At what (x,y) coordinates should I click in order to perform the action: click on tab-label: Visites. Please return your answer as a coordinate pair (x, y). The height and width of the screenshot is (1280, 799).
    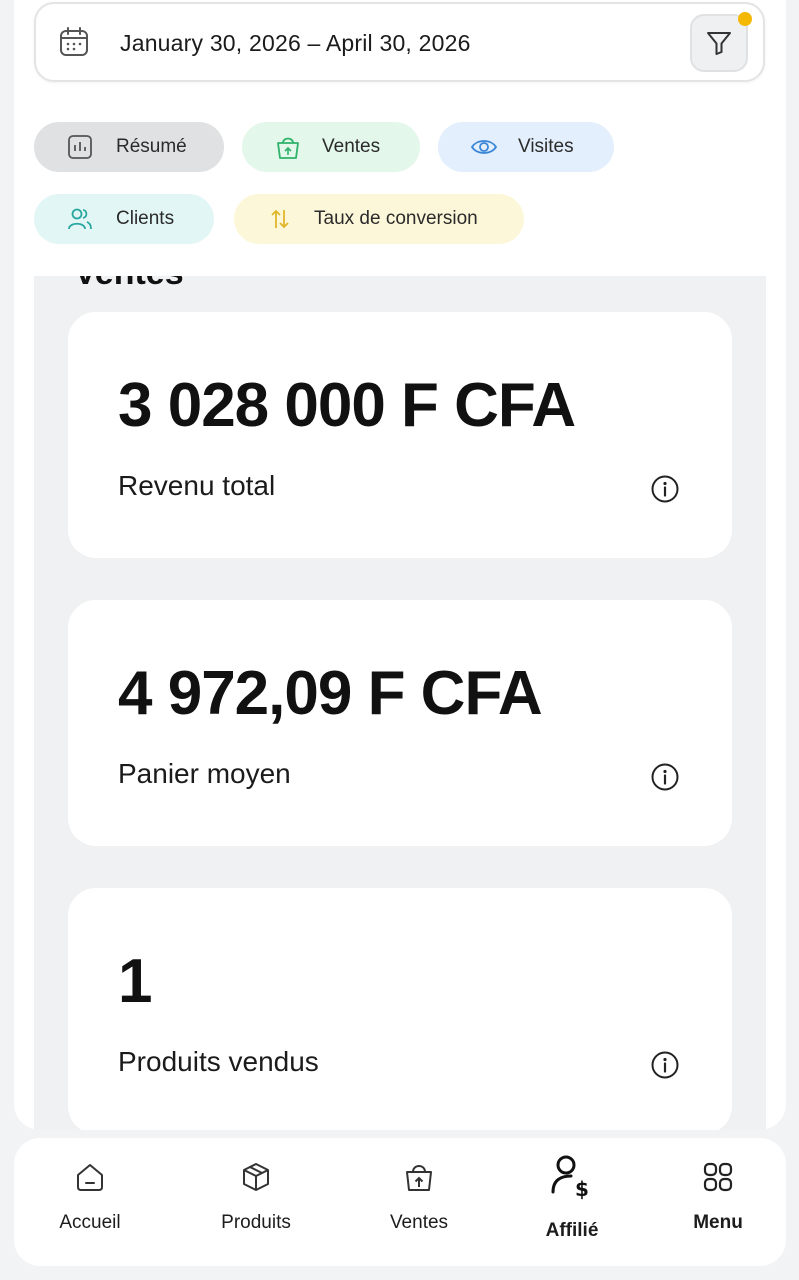
    Looking at the image, I should click on (546, 146).